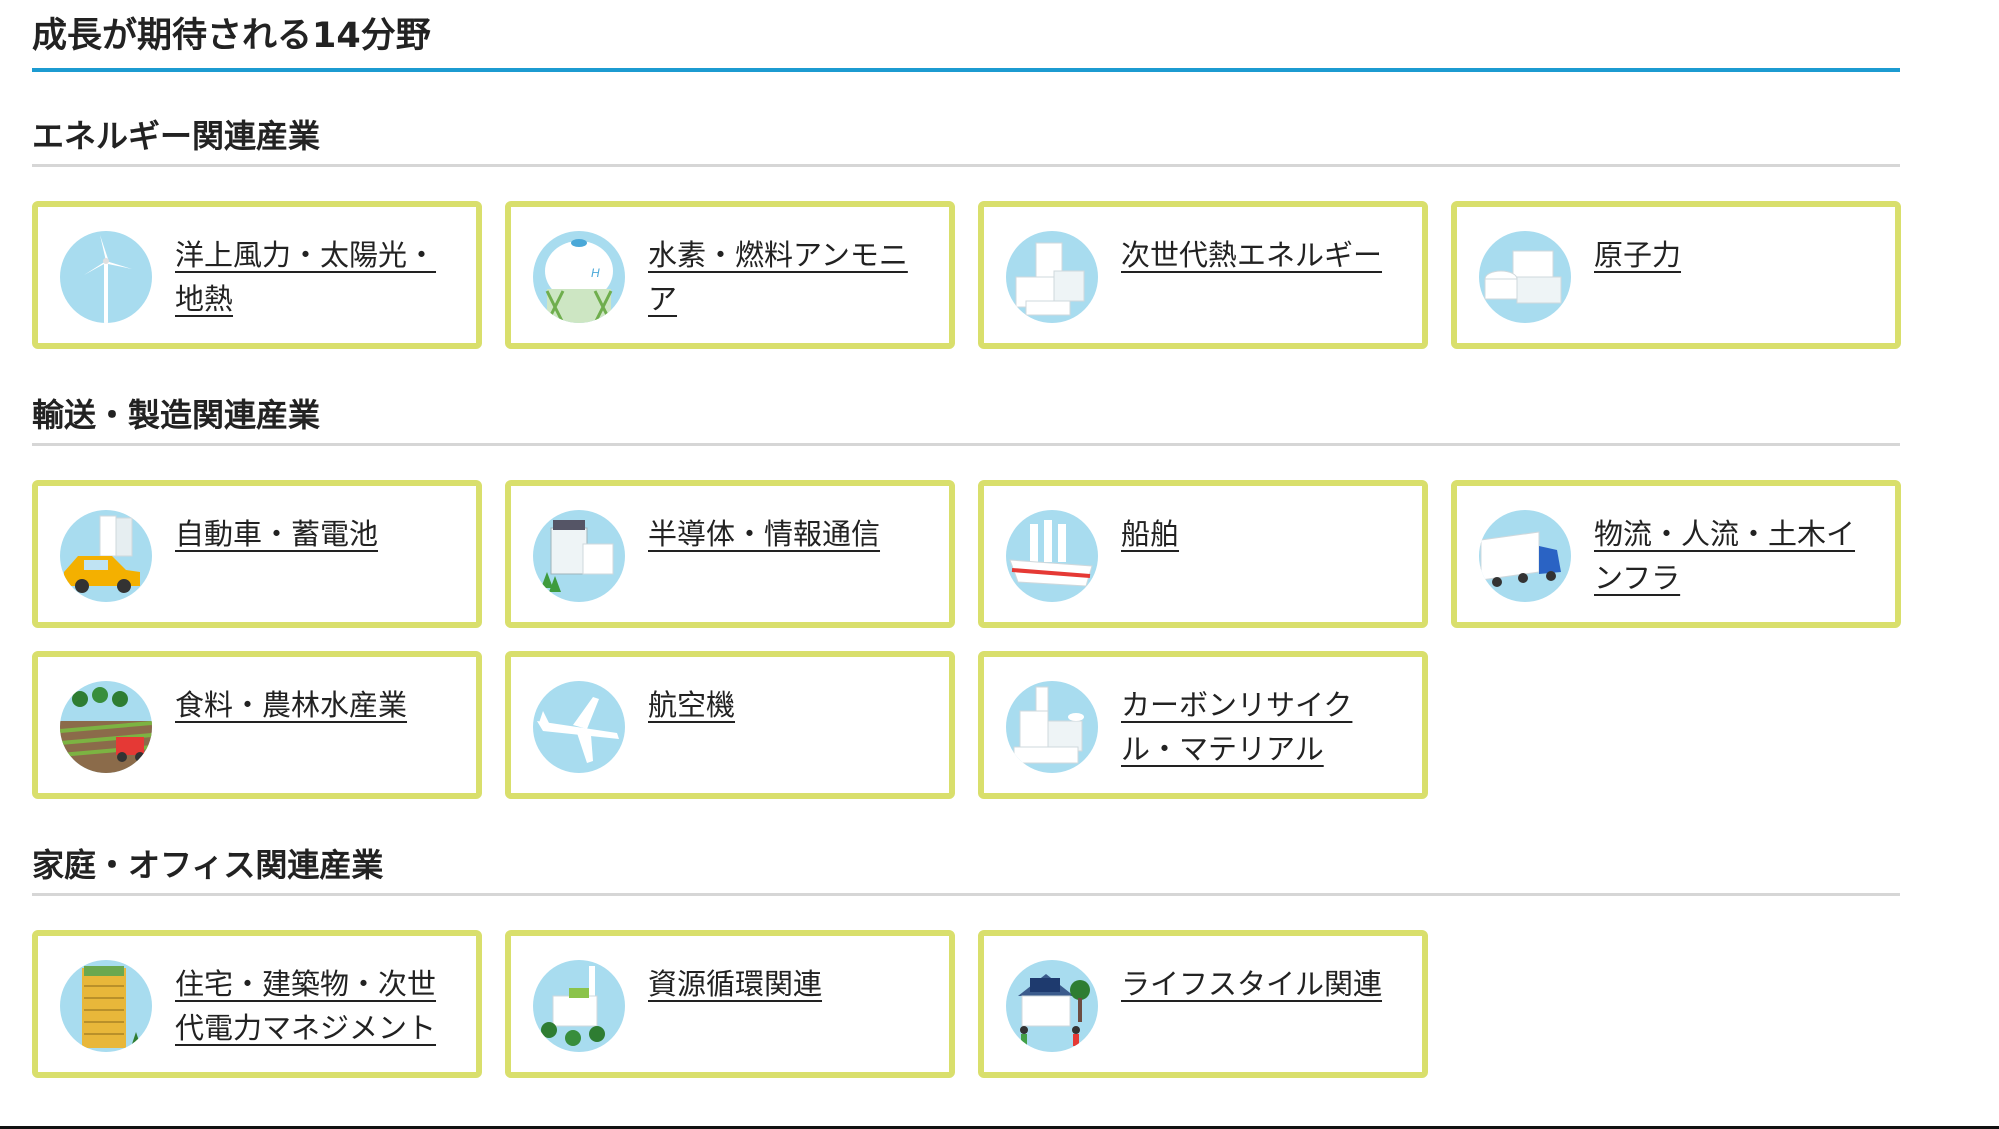 This screenshot has width=1999, height=1129. I want to click on wind-turbine-icon, so click(106, 277).